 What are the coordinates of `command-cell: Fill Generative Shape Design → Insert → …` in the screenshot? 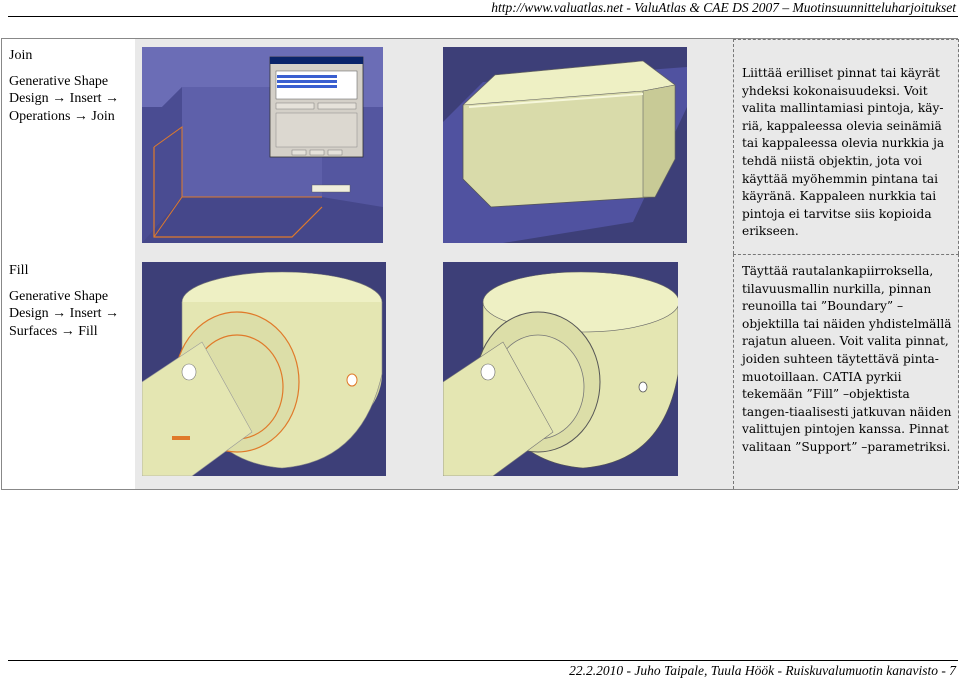 It's located at (68, 371).